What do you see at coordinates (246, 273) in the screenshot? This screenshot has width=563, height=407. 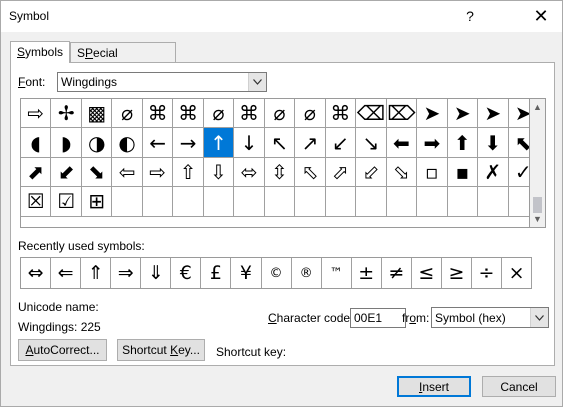 I see `recent-symbol-cell: ¥` at bounding box center [246, 273].